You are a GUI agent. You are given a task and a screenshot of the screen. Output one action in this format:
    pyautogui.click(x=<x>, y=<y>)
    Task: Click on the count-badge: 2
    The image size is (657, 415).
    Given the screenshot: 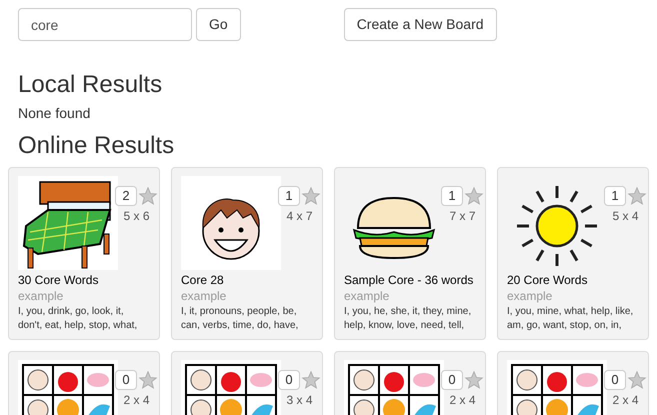 What is the action you would take?
    pyautogui.click(x=126, y=196)
    